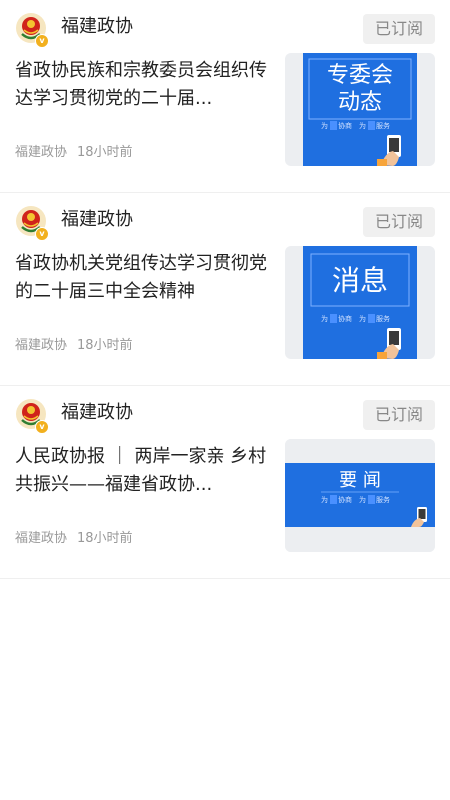  Describe the element at coordinates (143, 278) in the screenshot. I see `article-title: 省政协机关党组传达学习贯彻党的二十届三中全会精神` at that location.